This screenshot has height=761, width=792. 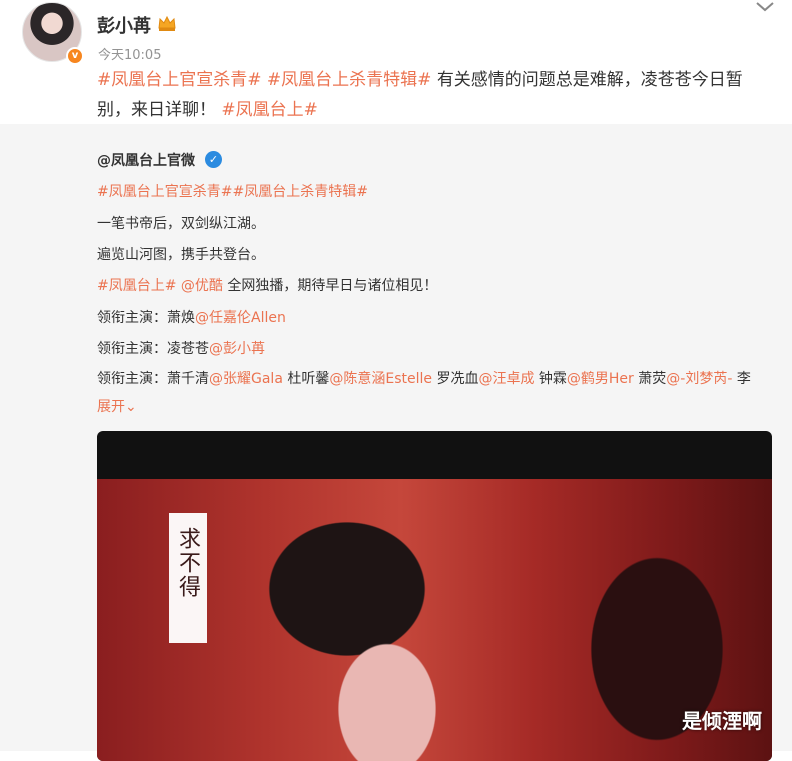 What do you see at coordinates (124, 25) in the screenshot?
I see `username: 彭小苒` at bounding box center [124, 25].